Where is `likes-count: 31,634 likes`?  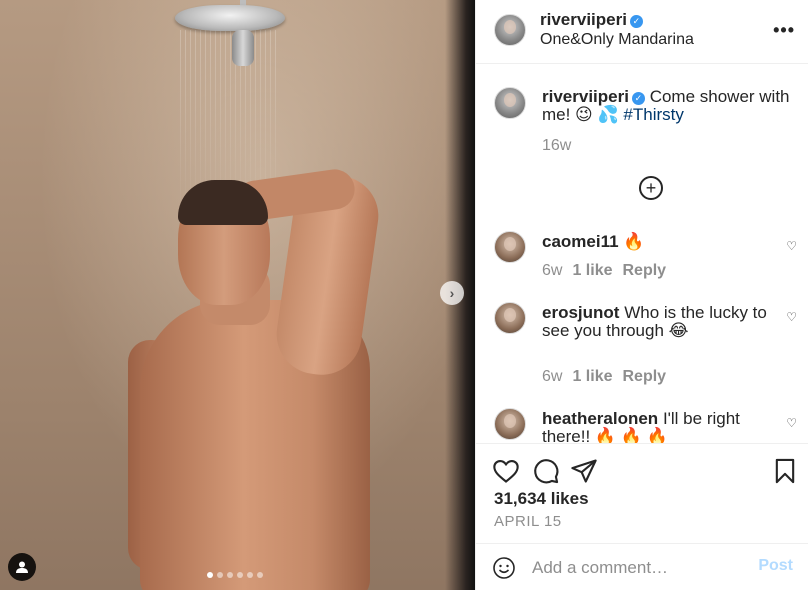 likes-count: 31,634 likes is located at coordinates (541, 499).